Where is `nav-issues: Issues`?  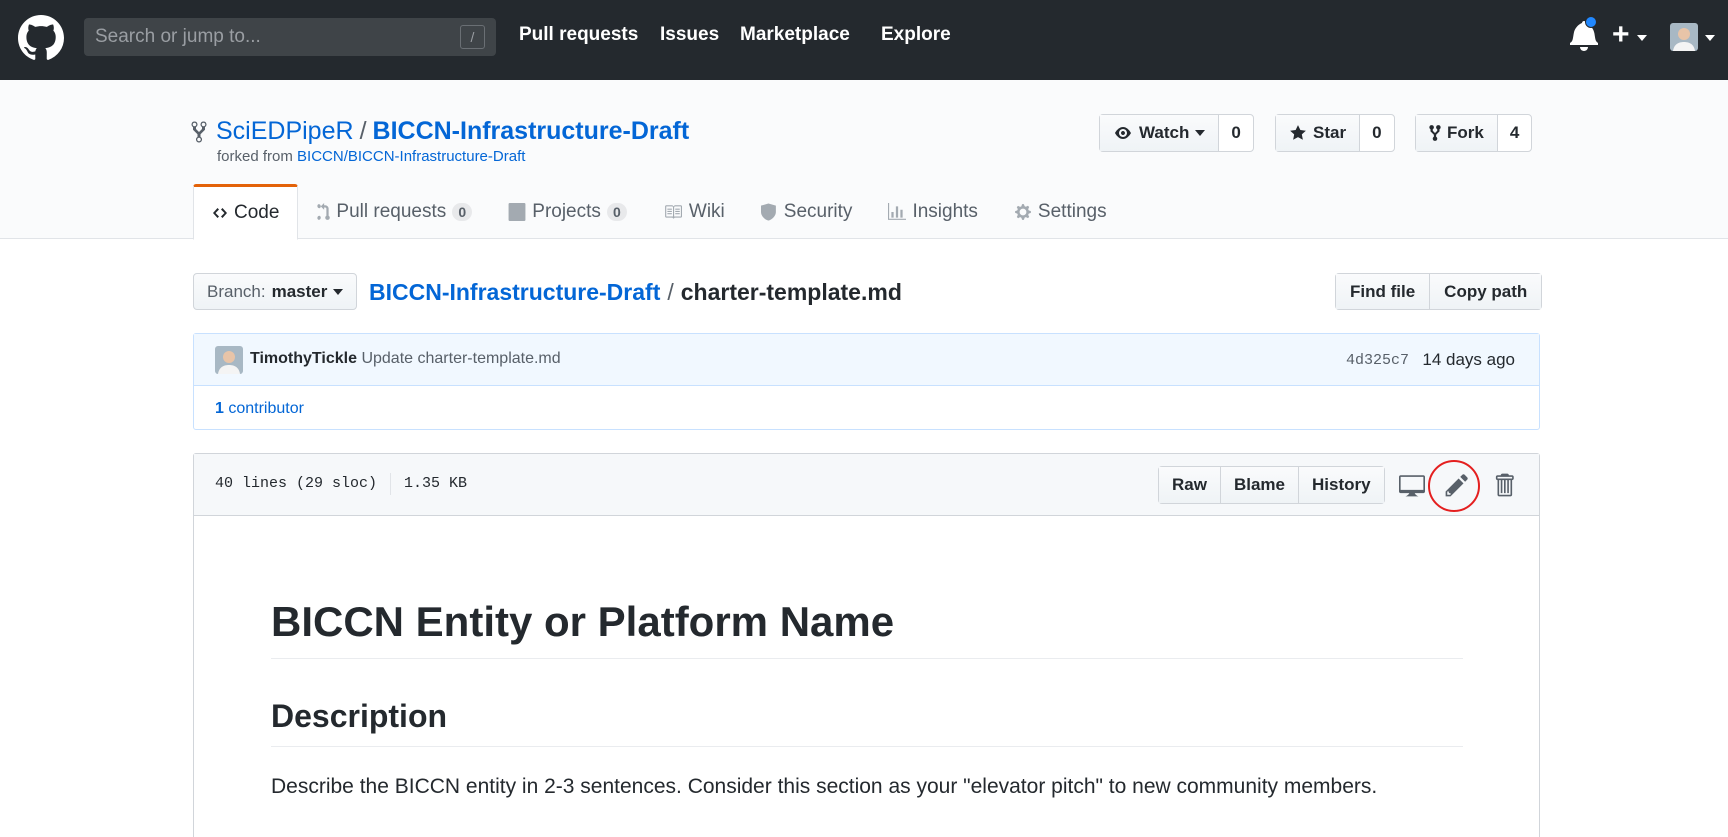 nav-issues: Issues is located at coordinates (689, 35).